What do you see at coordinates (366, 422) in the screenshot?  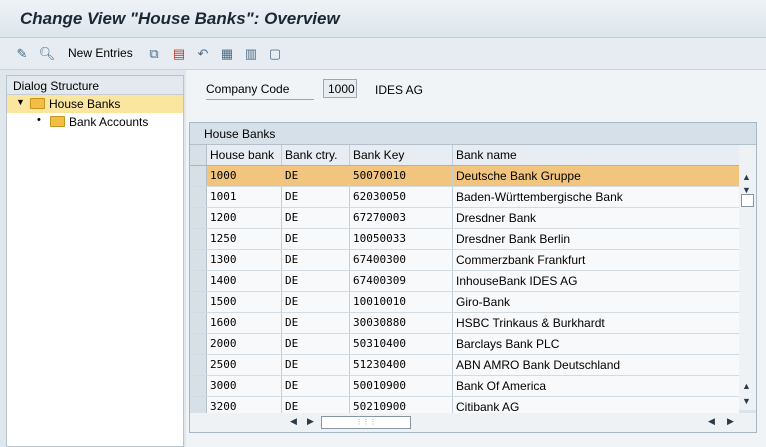 I see `horizontal-scroll-thumb: ⋮⋮⋮` at bounding box center [366, 422].